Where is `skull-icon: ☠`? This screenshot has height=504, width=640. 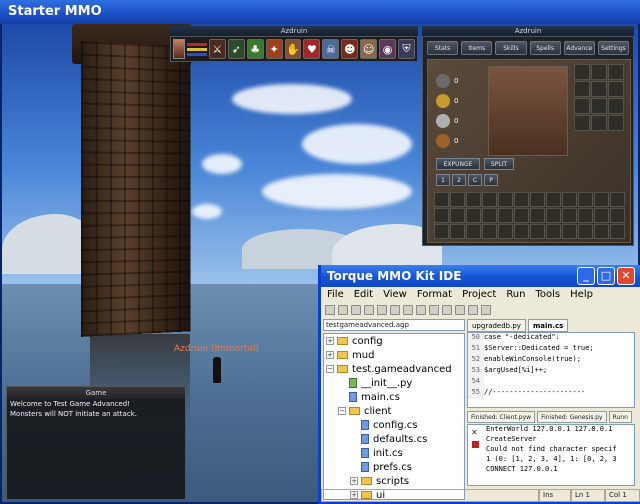
skull-icon: ☠ is located at coordinates (331, 49).